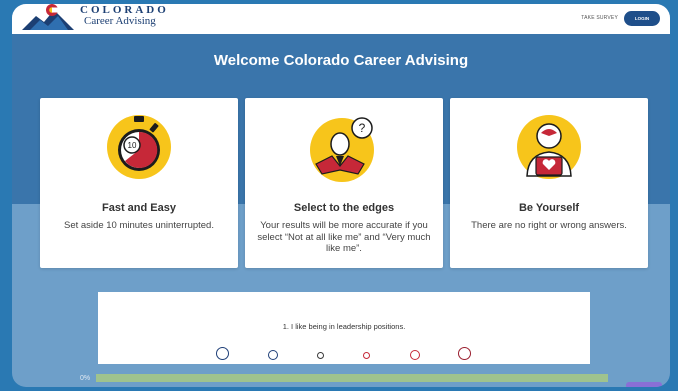 This screenshot has height=391, width=678. I want to click on colorado-logo: COLORADO Career Advising, so click(102, 19).